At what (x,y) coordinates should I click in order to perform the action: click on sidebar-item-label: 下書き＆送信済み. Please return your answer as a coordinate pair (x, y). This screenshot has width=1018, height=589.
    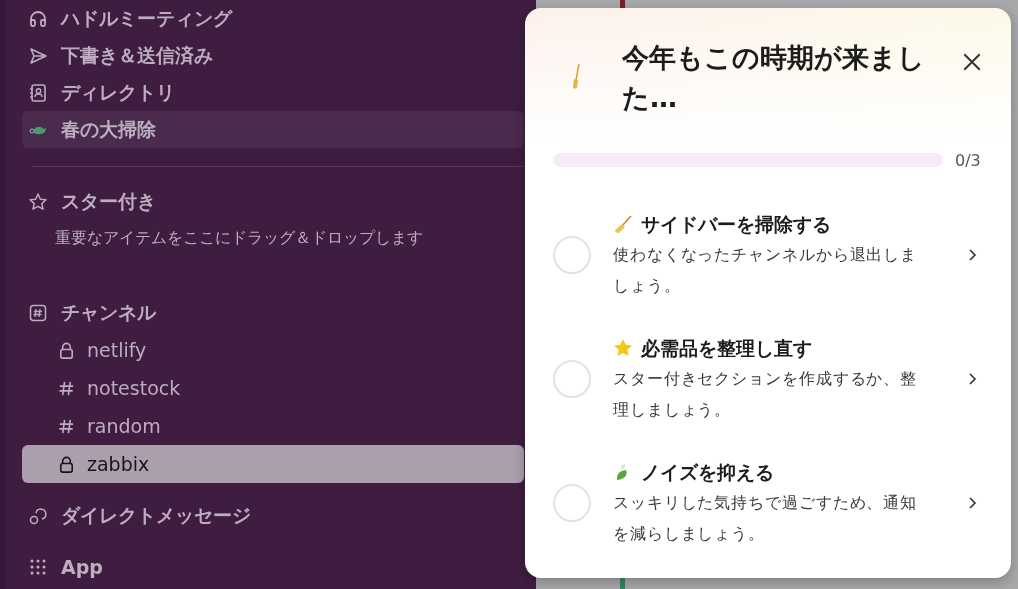
    Looking at the image, I should click on (137, 55).